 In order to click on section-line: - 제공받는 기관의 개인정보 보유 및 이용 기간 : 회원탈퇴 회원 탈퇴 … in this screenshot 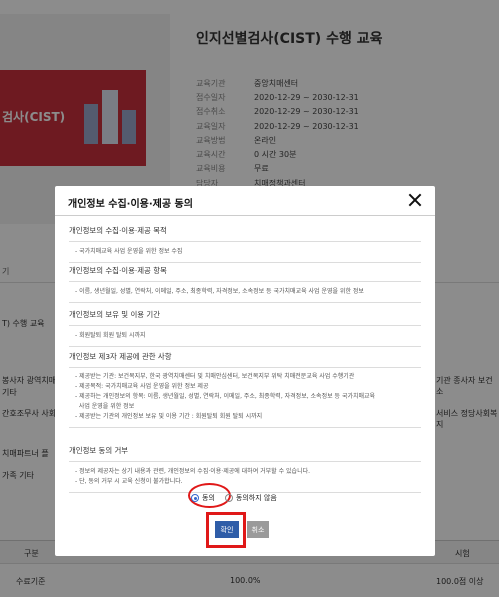, I will do `click(169, 416)`.